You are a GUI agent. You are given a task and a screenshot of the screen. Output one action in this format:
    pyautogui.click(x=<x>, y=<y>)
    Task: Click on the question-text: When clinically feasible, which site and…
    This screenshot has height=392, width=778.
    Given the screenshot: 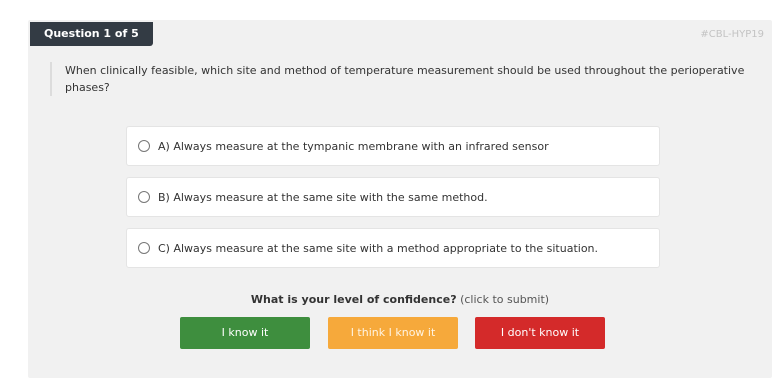 What is the action you would take?
    pyautogui.click(x=402, y=79)
    